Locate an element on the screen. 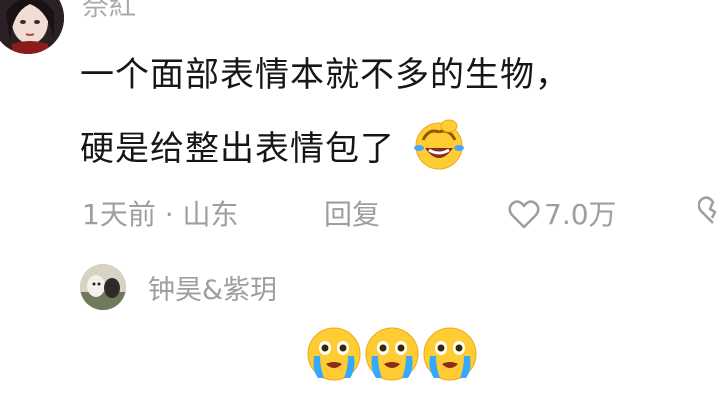  reply-username: 钟昊&紫玥 is located at coordinates (212, 287).